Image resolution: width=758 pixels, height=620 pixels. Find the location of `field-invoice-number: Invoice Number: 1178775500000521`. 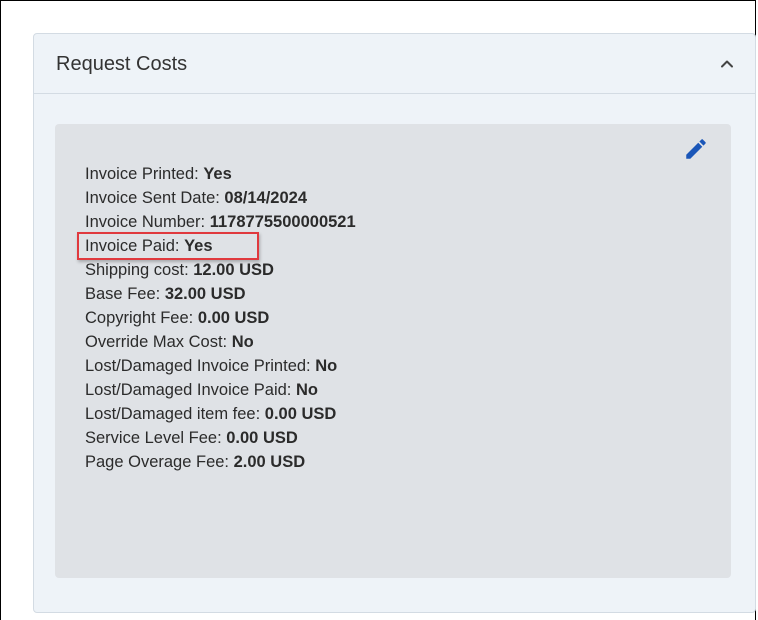

field-invoice-number: Invoice Number: 1178775500000521 is located at coordinates (220, 222).